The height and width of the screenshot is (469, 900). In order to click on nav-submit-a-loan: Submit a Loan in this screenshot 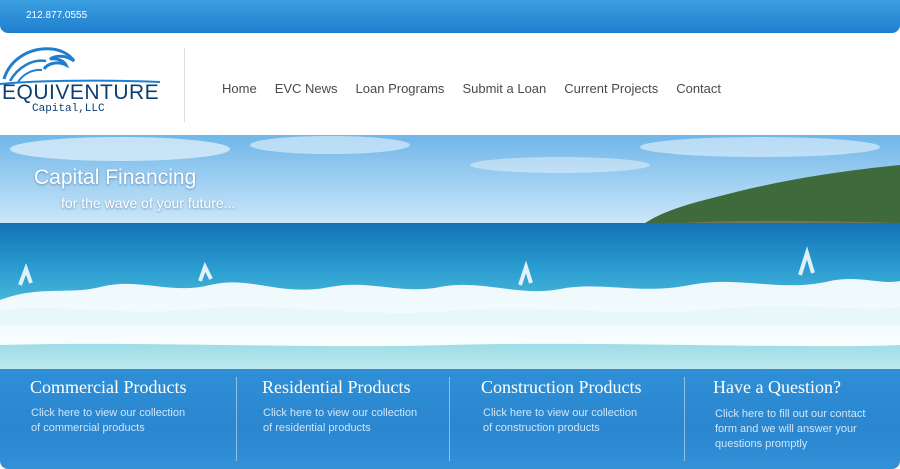, I will do `click(504, 88)`.